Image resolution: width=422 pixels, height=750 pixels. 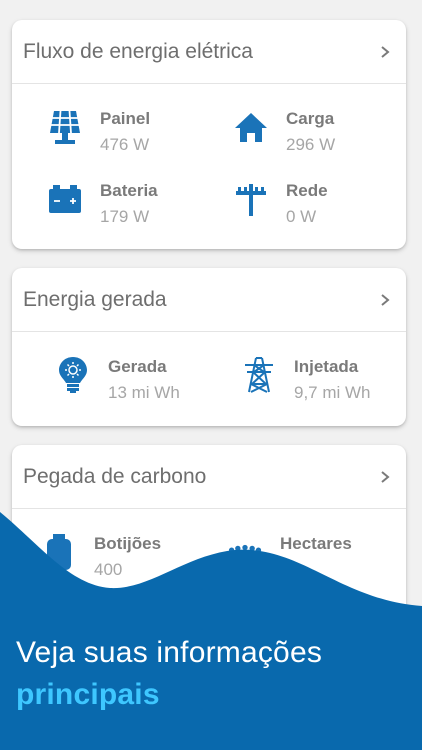 I want to click on promo-text: Veja suas informações principais, so click(x=169, y=674).